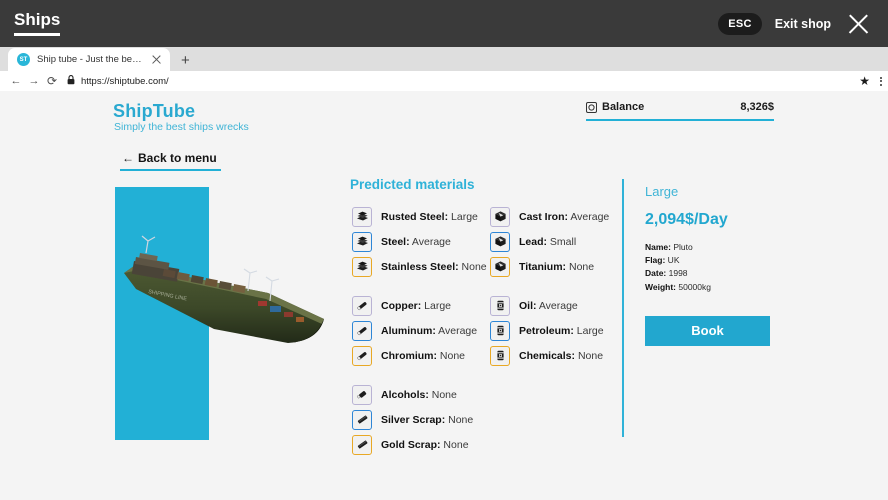 The width and height of the screenshot is (888, 500). I want to click on browser-tabstrip: ST Ship tube - Just the best ship... +, so click(444, 59).